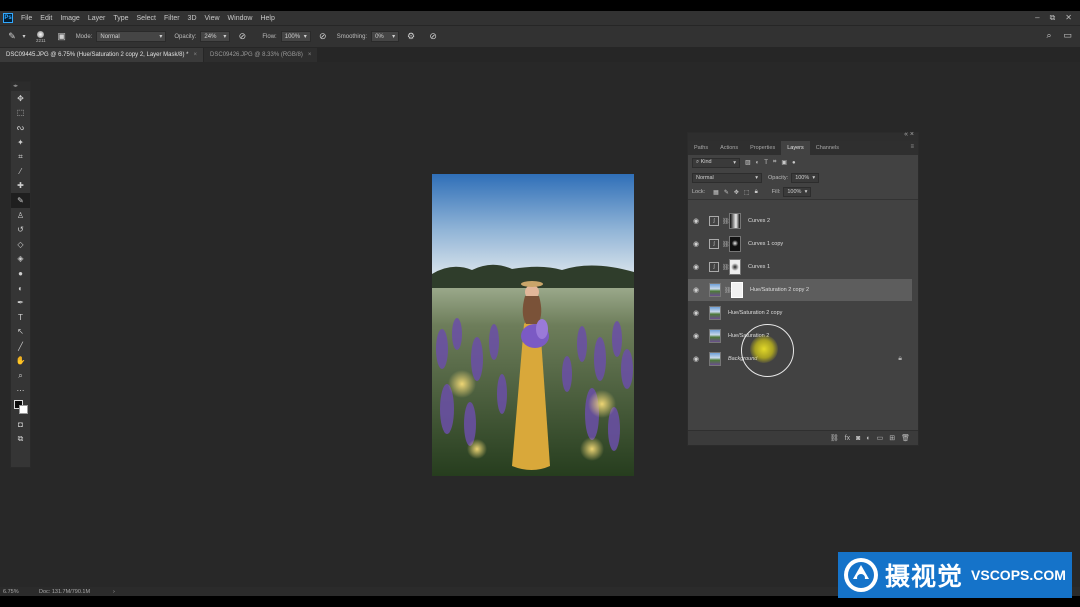 The width and height of the screenshot is (1080, 607). I want to click on adjustment-layer-icon: ◐, so click(868, 438).